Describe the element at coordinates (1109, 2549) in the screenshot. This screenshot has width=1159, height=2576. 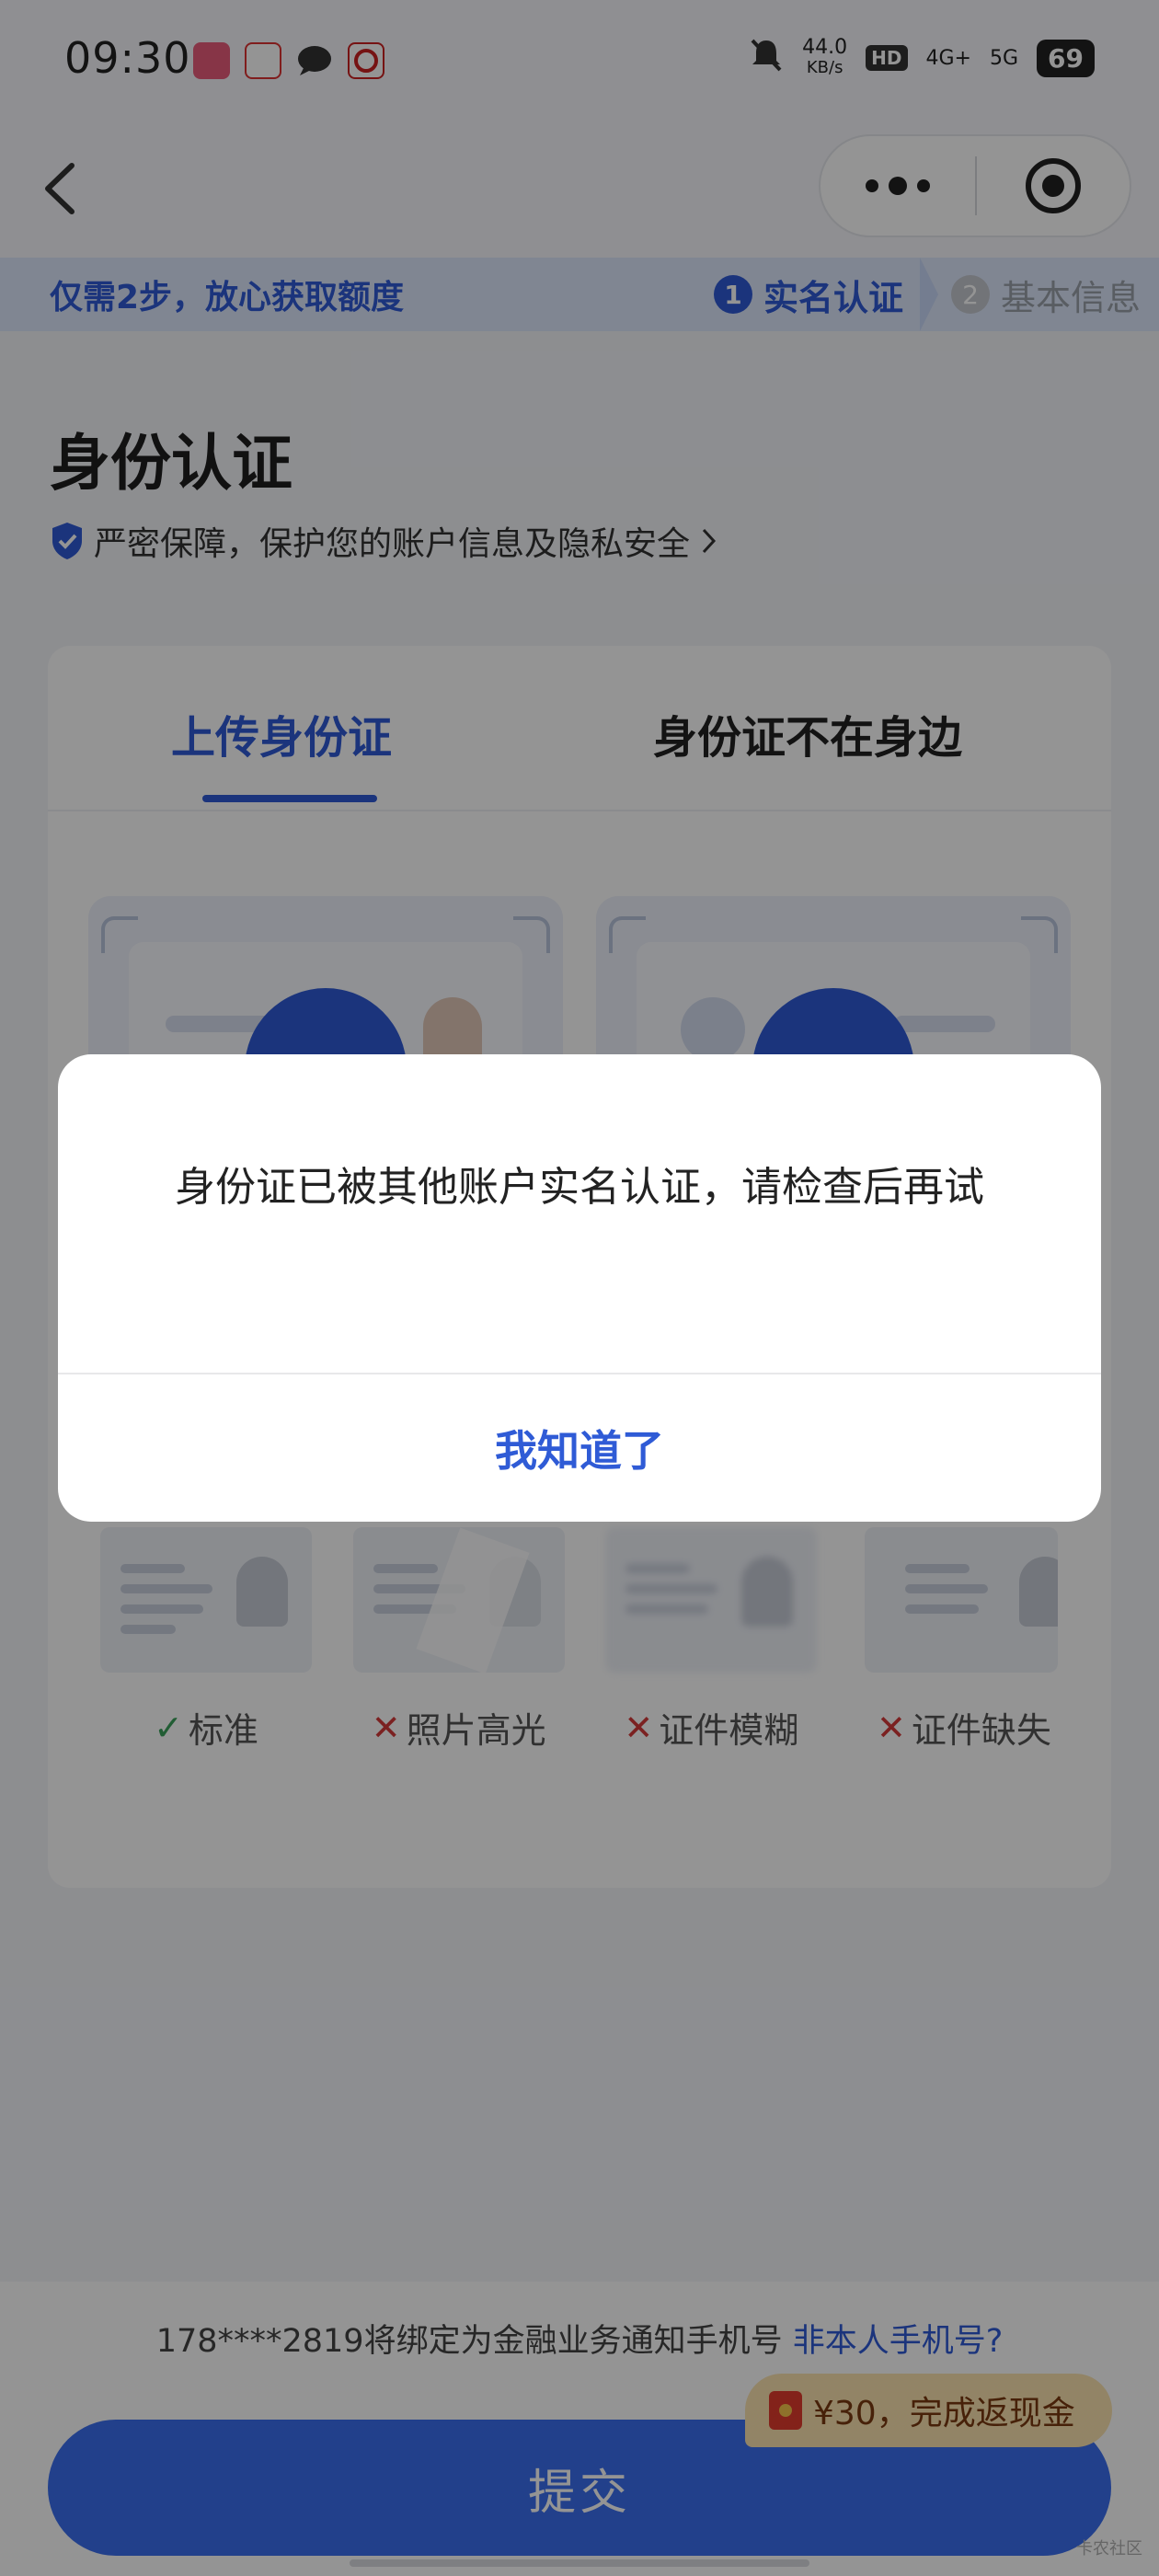
I see `watermark: 卡农社区` at that location.